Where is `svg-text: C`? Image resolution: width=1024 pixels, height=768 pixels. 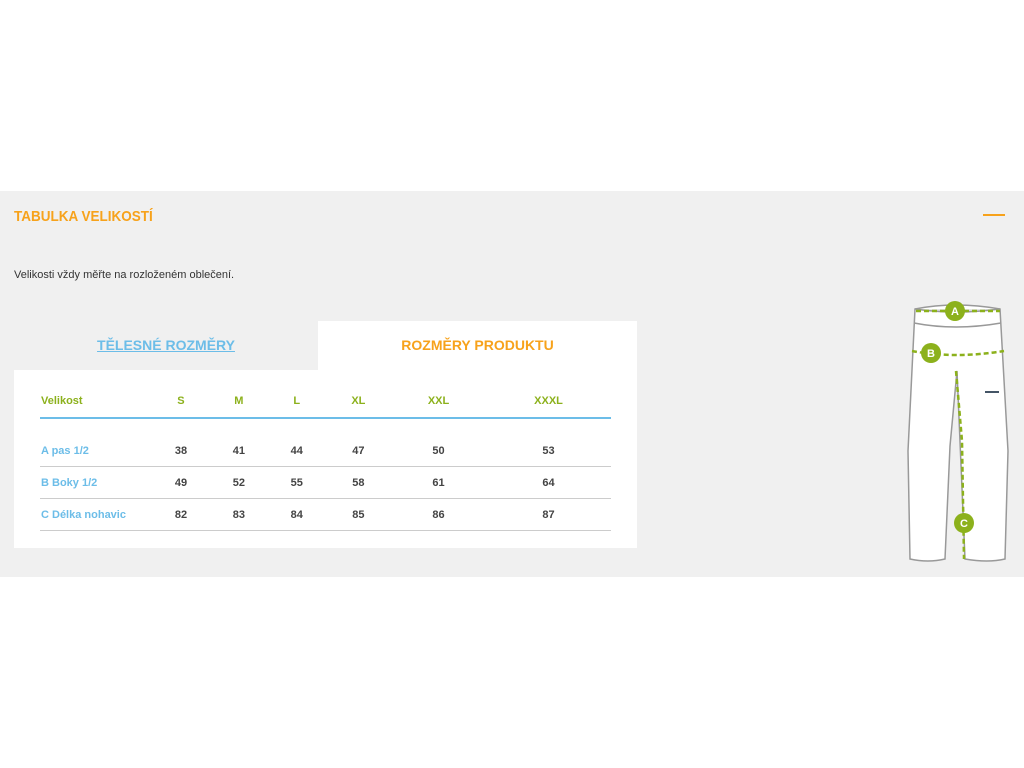 svg-text: C is located at coordinates (964, 524).